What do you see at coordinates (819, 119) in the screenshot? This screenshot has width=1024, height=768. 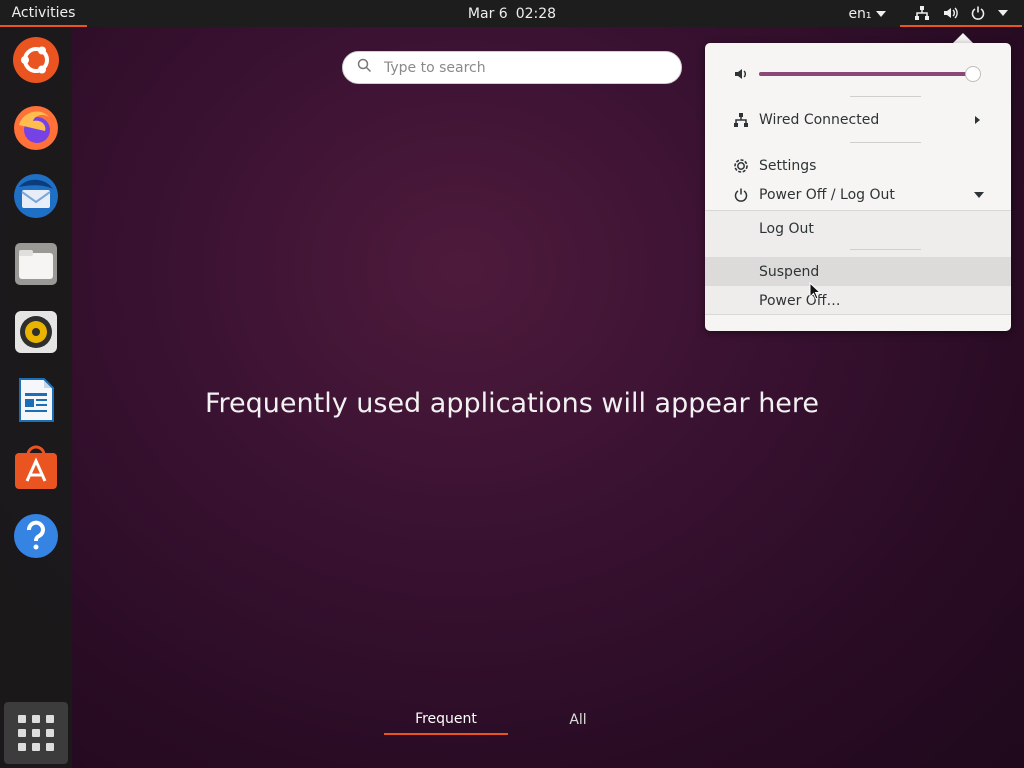 I see `menu-item-label: Wired Connected` at bounding box center [819, 119].